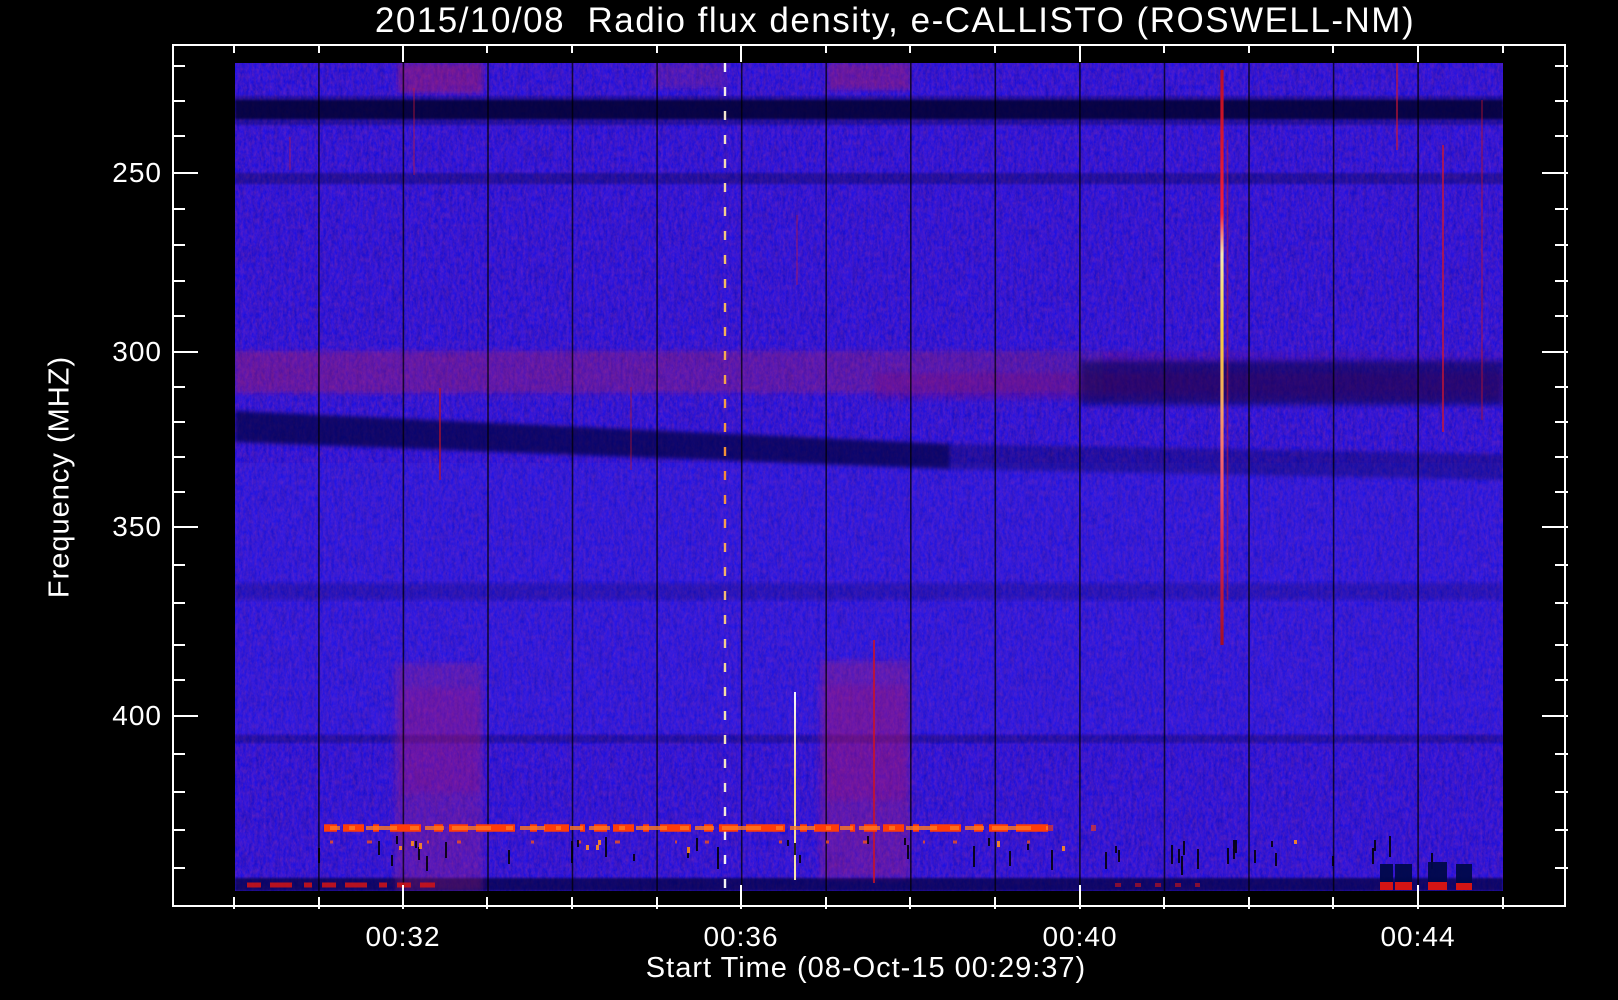 The image size is (1618, 1000). What do you see at coordinates (866, 968) in the screenshot?
I see `x-axis-title: Start Time (08-Oct-15 00:29:37)` at bounding box center [866, 968].